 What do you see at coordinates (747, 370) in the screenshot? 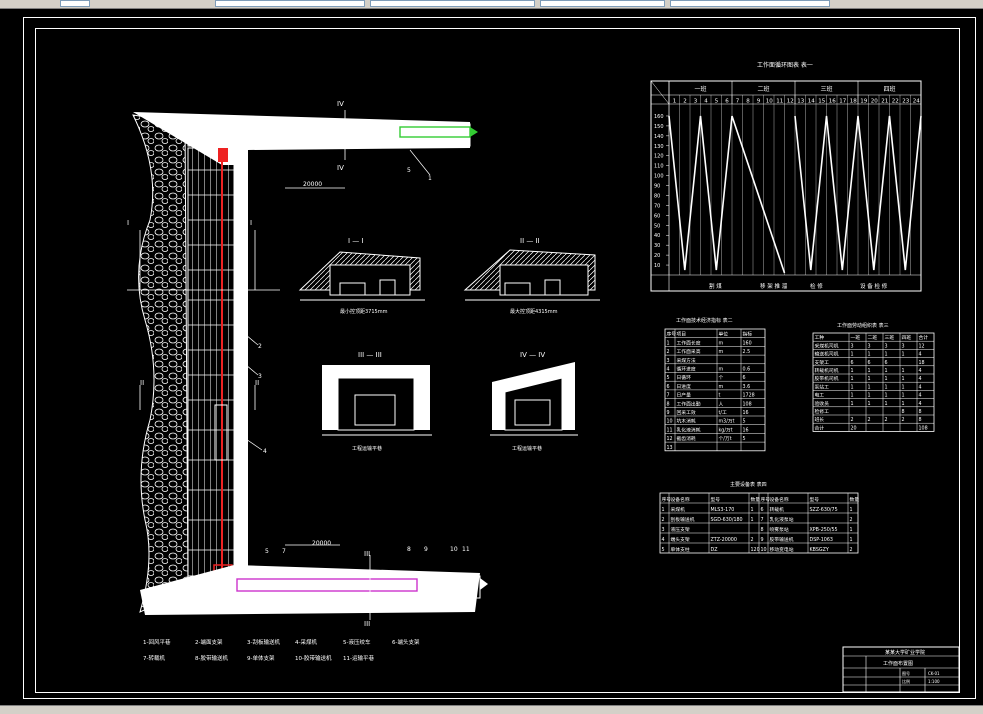
I see `table-cell: 0.6` at bounding box center [747, 370].